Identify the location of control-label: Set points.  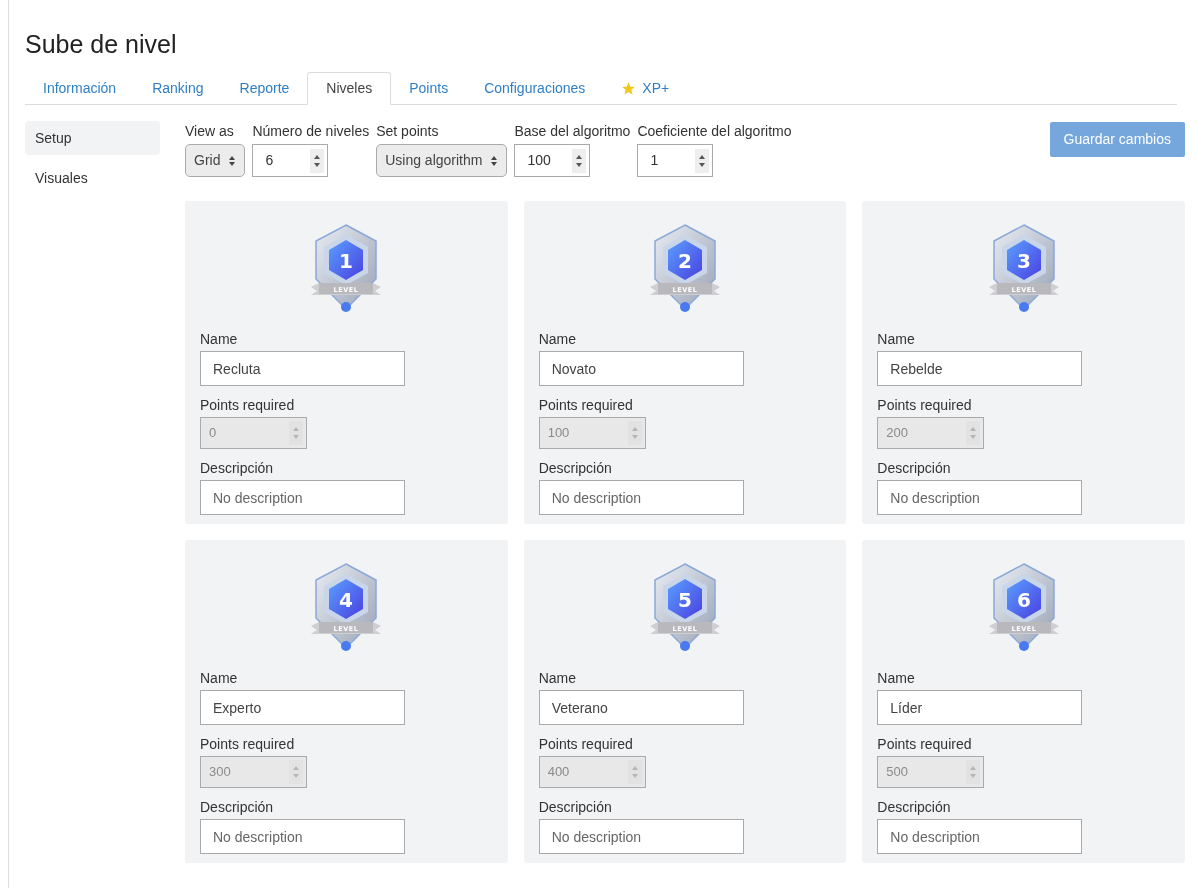
(408, 131).